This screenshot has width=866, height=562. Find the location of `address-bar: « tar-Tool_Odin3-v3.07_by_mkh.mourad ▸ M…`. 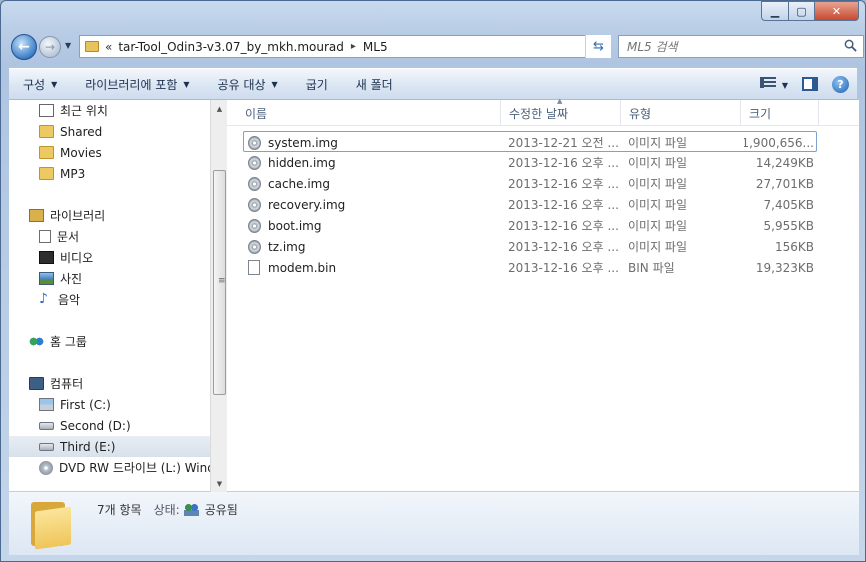

address-bar: « tar-Tool_Odin3-v3.07_by_mkh.mourad ▸ M… is located at coordinates (345, 46).